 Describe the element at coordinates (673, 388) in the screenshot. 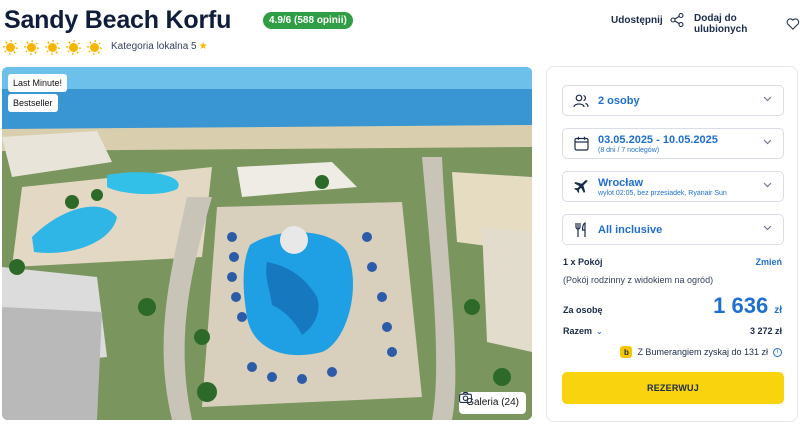

I see `reserve-button: REZERWUJ` at that location.